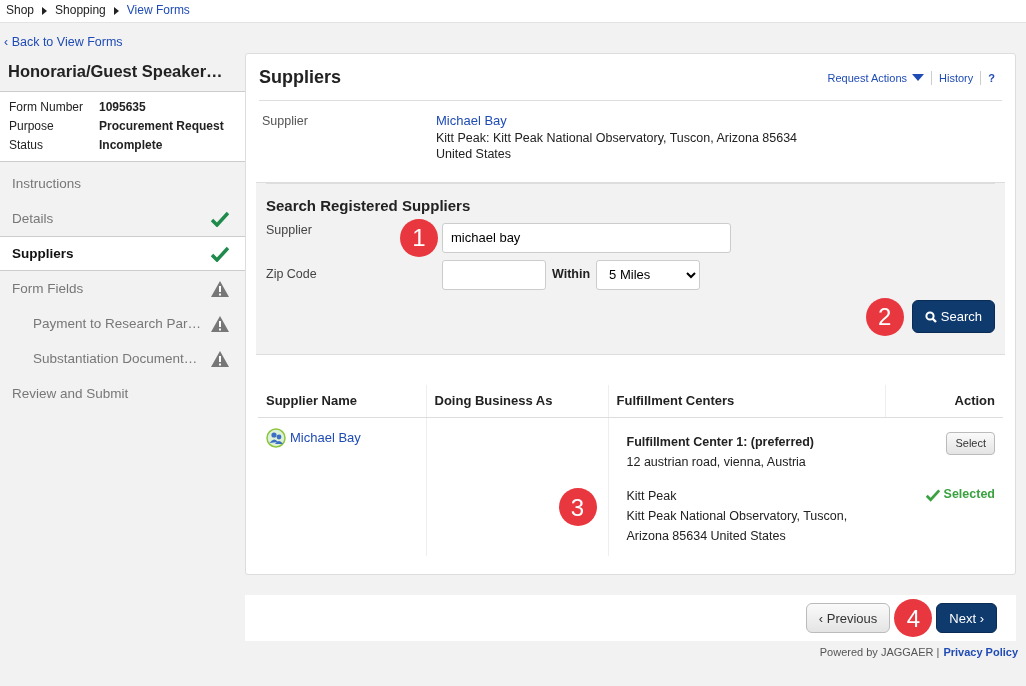 The image size is (1026, 686). Describe the element at coordinates (970, 443) in the screenshot. I see `select-button: Select` at that location.